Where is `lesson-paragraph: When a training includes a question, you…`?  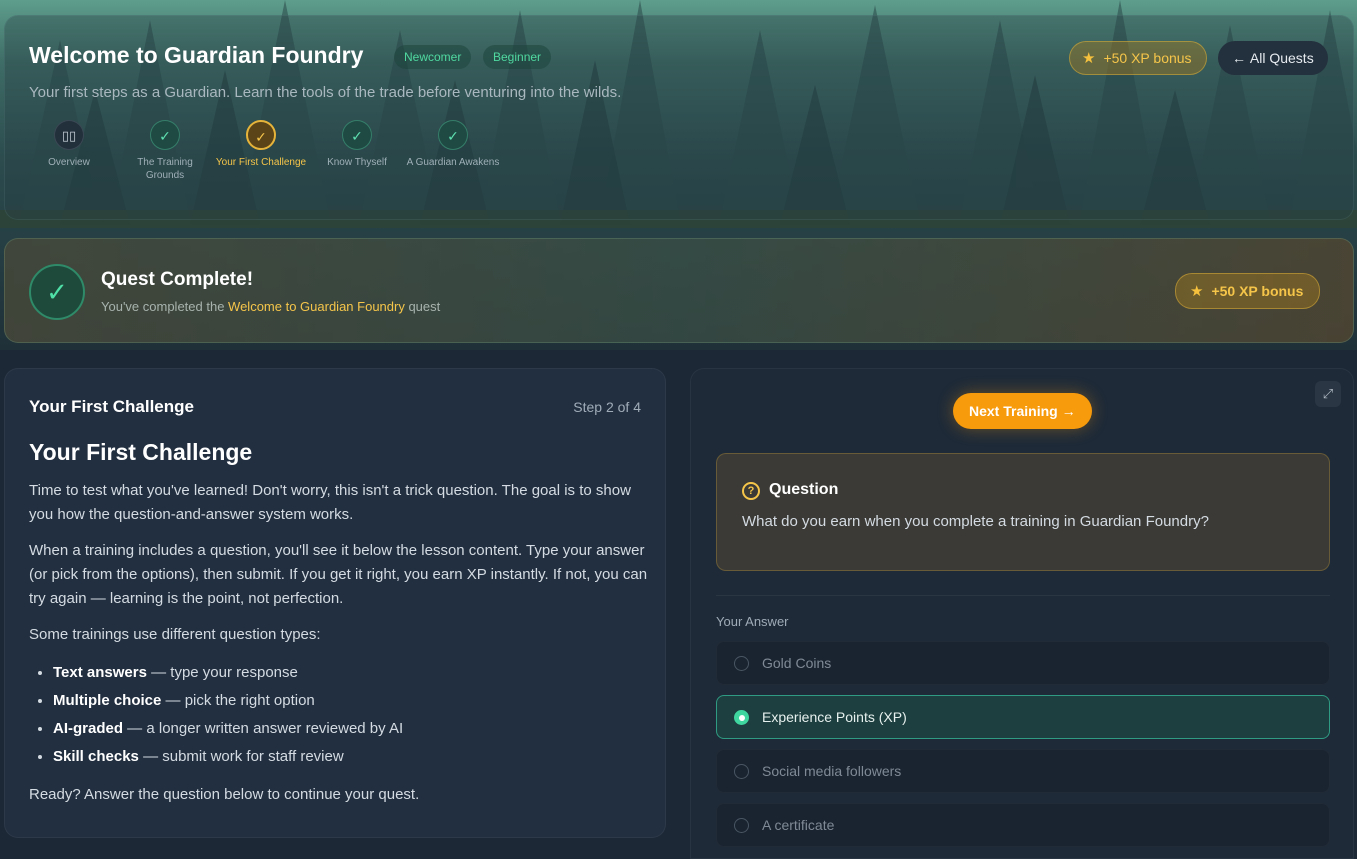
lesson-paragraph: When a training includes a question, you… is located at coordinates (338, 574).